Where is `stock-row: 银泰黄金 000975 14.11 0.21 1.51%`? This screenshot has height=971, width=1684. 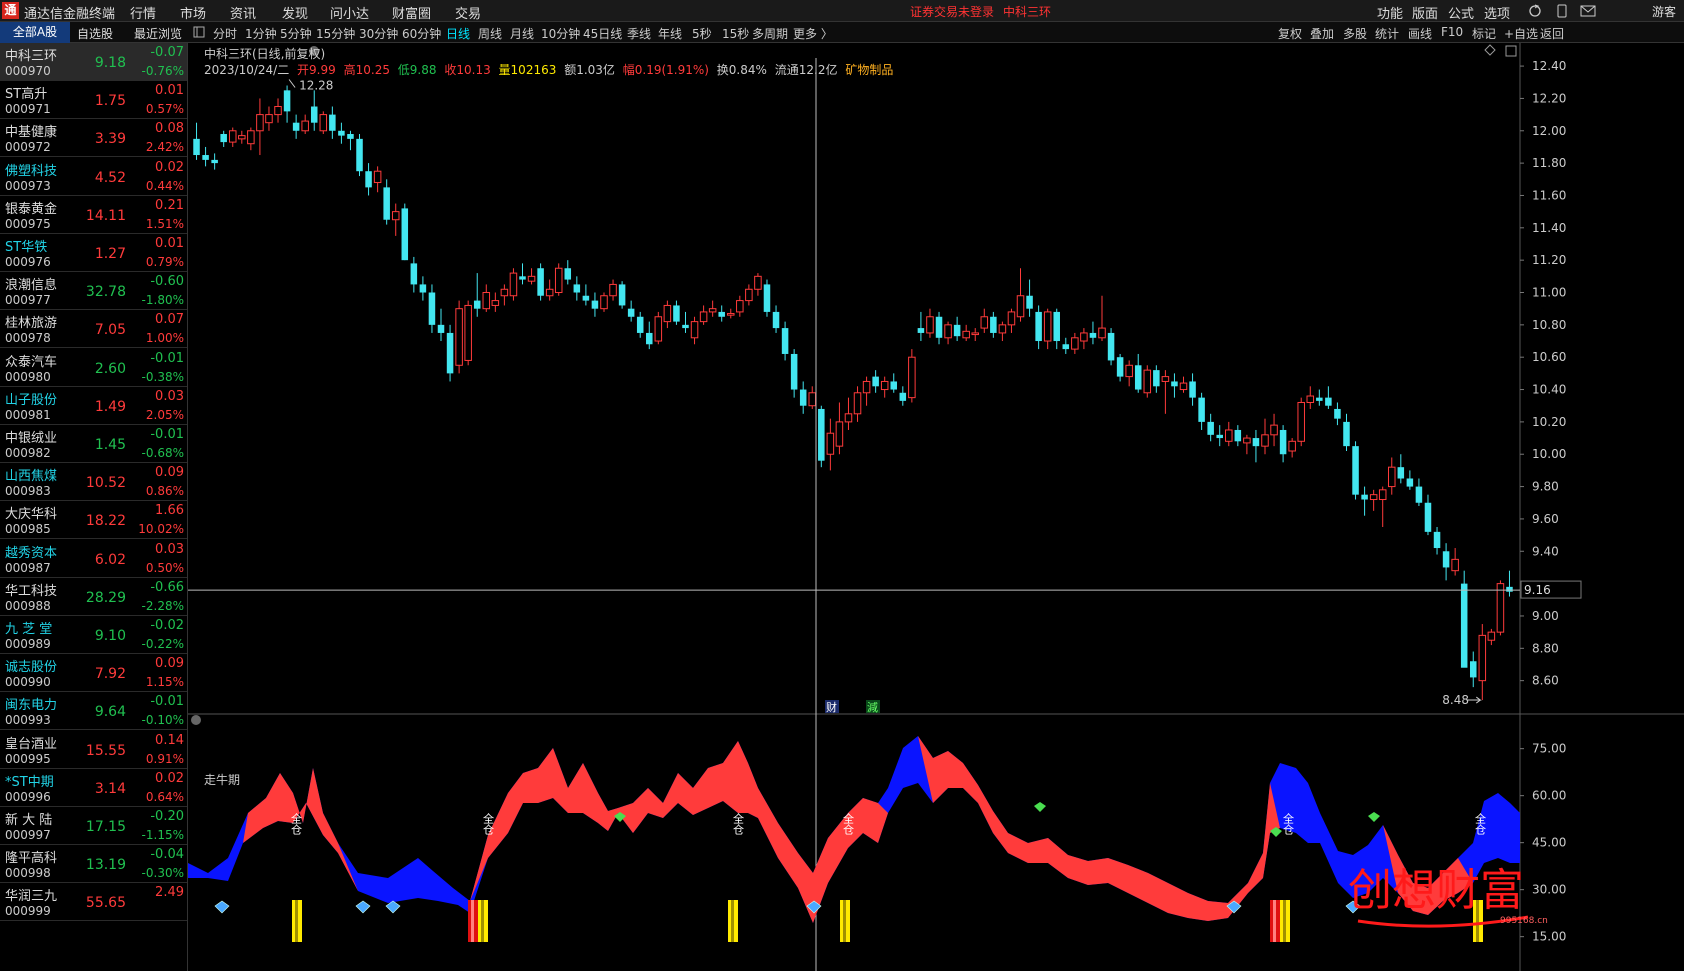
stock-row: 银泰黄金 000975 14.11 0.21 1.51% is located at coordinates (93, 215).